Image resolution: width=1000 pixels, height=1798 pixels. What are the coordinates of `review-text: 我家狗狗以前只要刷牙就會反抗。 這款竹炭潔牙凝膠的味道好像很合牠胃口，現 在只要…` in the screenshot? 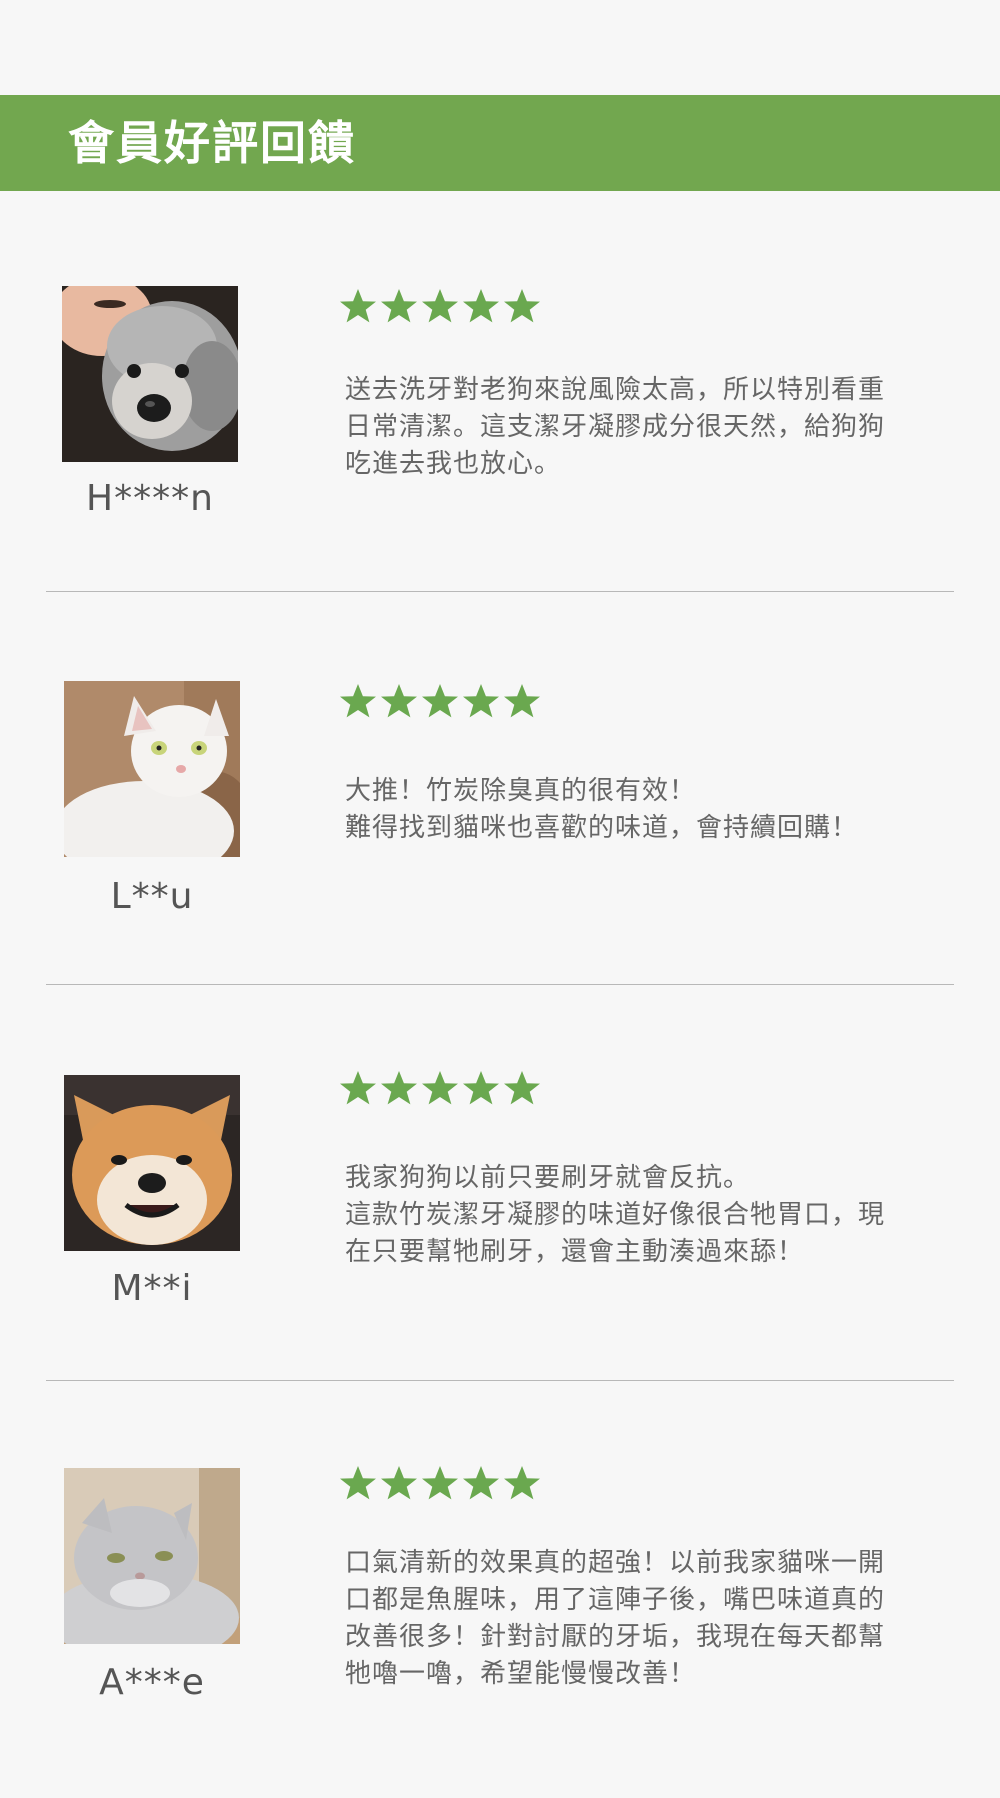 It's located at (615, 1215).